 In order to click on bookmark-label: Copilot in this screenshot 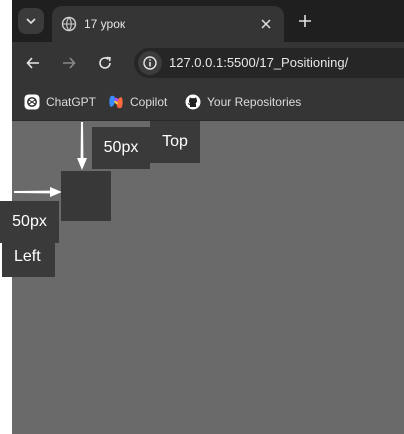, I will do `click(149, 102)`.